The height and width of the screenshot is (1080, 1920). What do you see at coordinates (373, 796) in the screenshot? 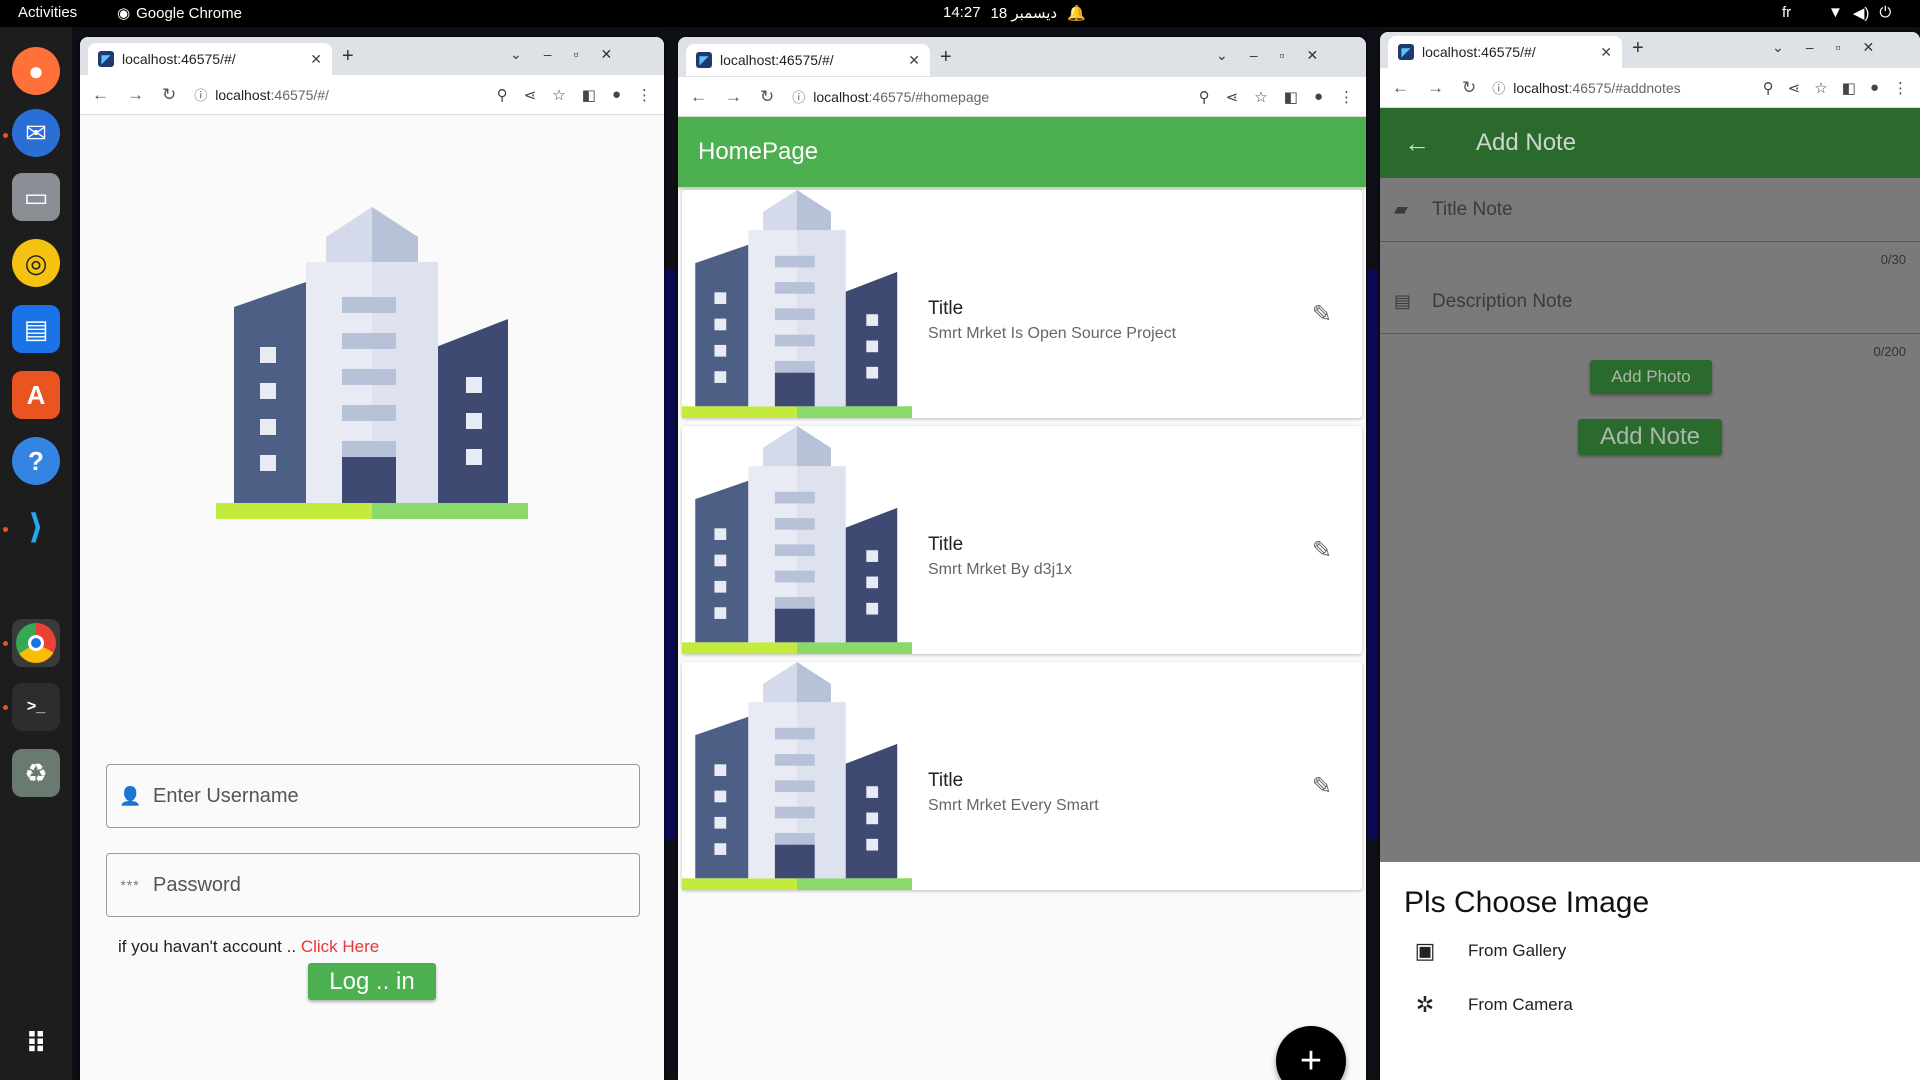
I see `username-field: 👤 Enter Username` at bounding box center [373, 796].